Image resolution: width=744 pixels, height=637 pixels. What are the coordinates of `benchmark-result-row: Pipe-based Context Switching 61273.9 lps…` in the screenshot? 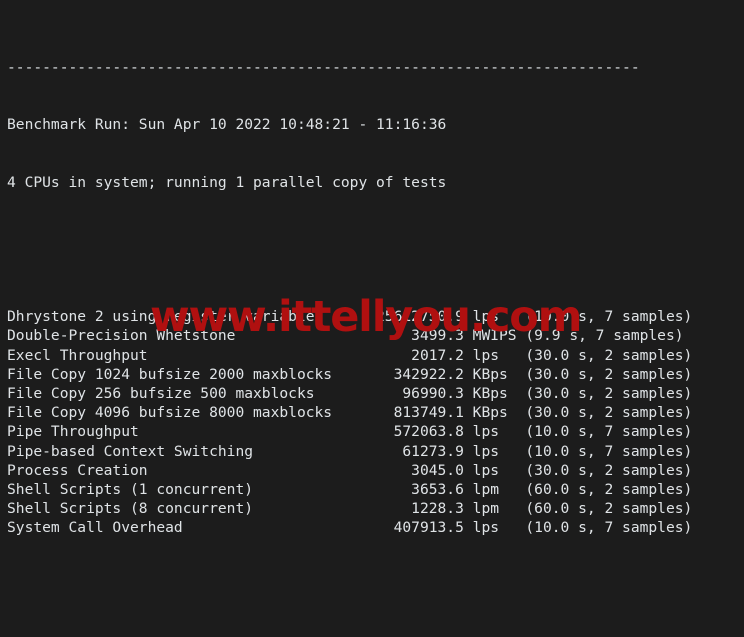 It's located at (350, 451).